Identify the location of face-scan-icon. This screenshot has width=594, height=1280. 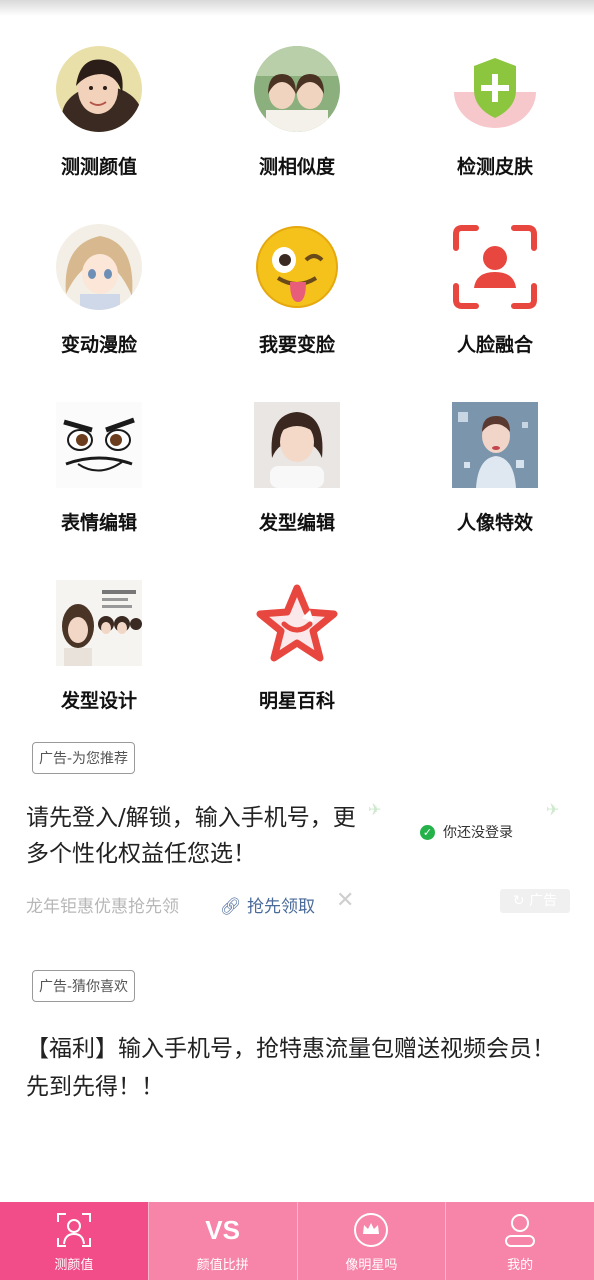
(495, 267).